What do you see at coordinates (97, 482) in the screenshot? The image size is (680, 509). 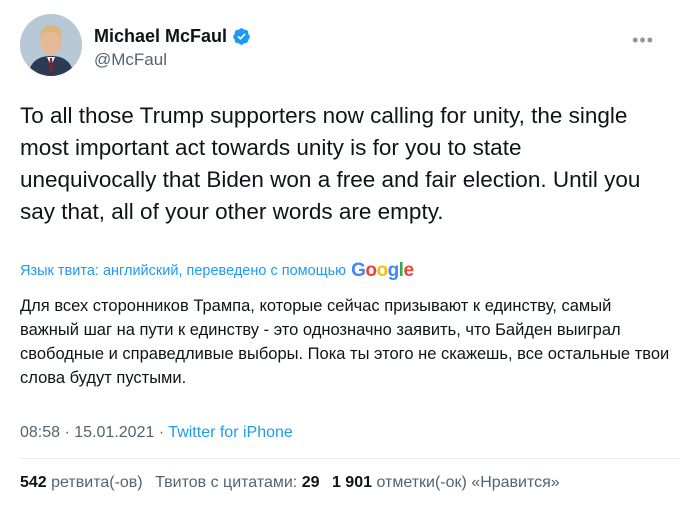 I see `retweets-label: ретвита(-ов)` at bounding box center [97, 482].